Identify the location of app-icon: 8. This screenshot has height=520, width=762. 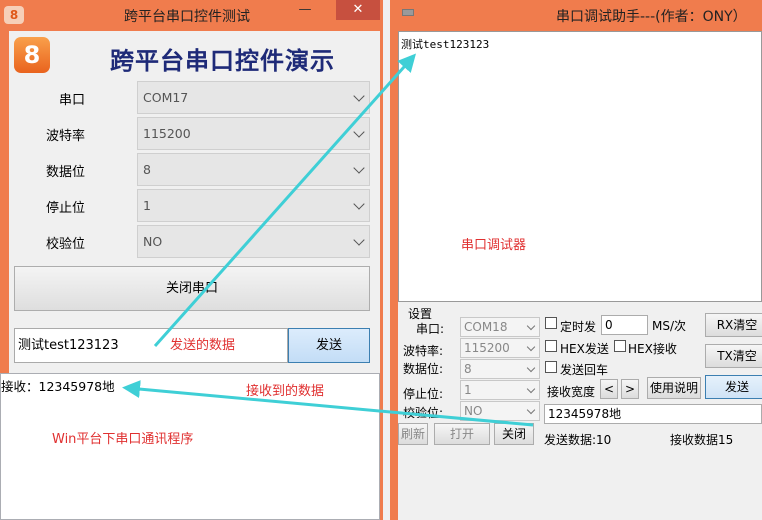
(14, 15).